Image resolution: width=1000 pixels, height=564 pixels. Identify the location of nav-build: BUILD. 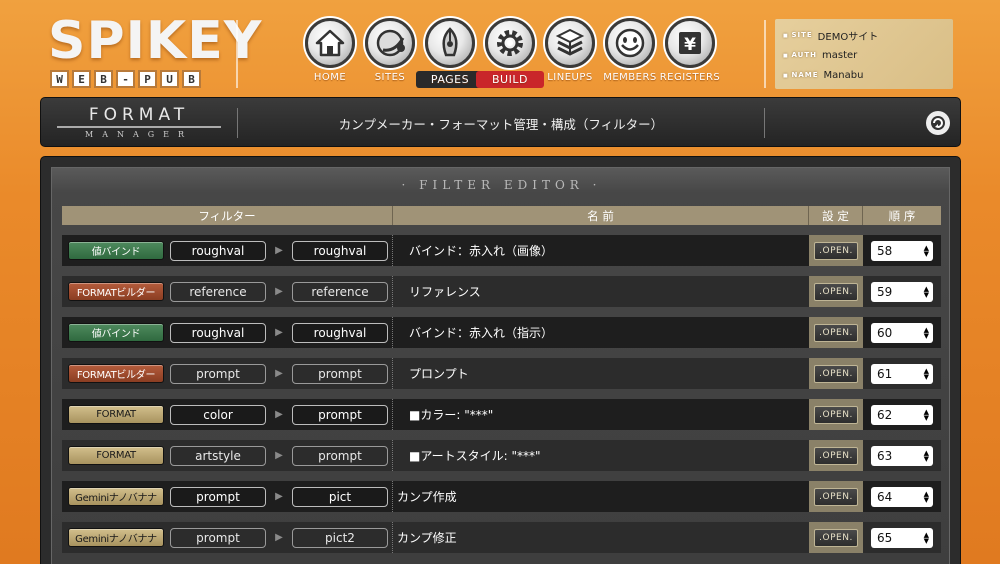
(510, 54).